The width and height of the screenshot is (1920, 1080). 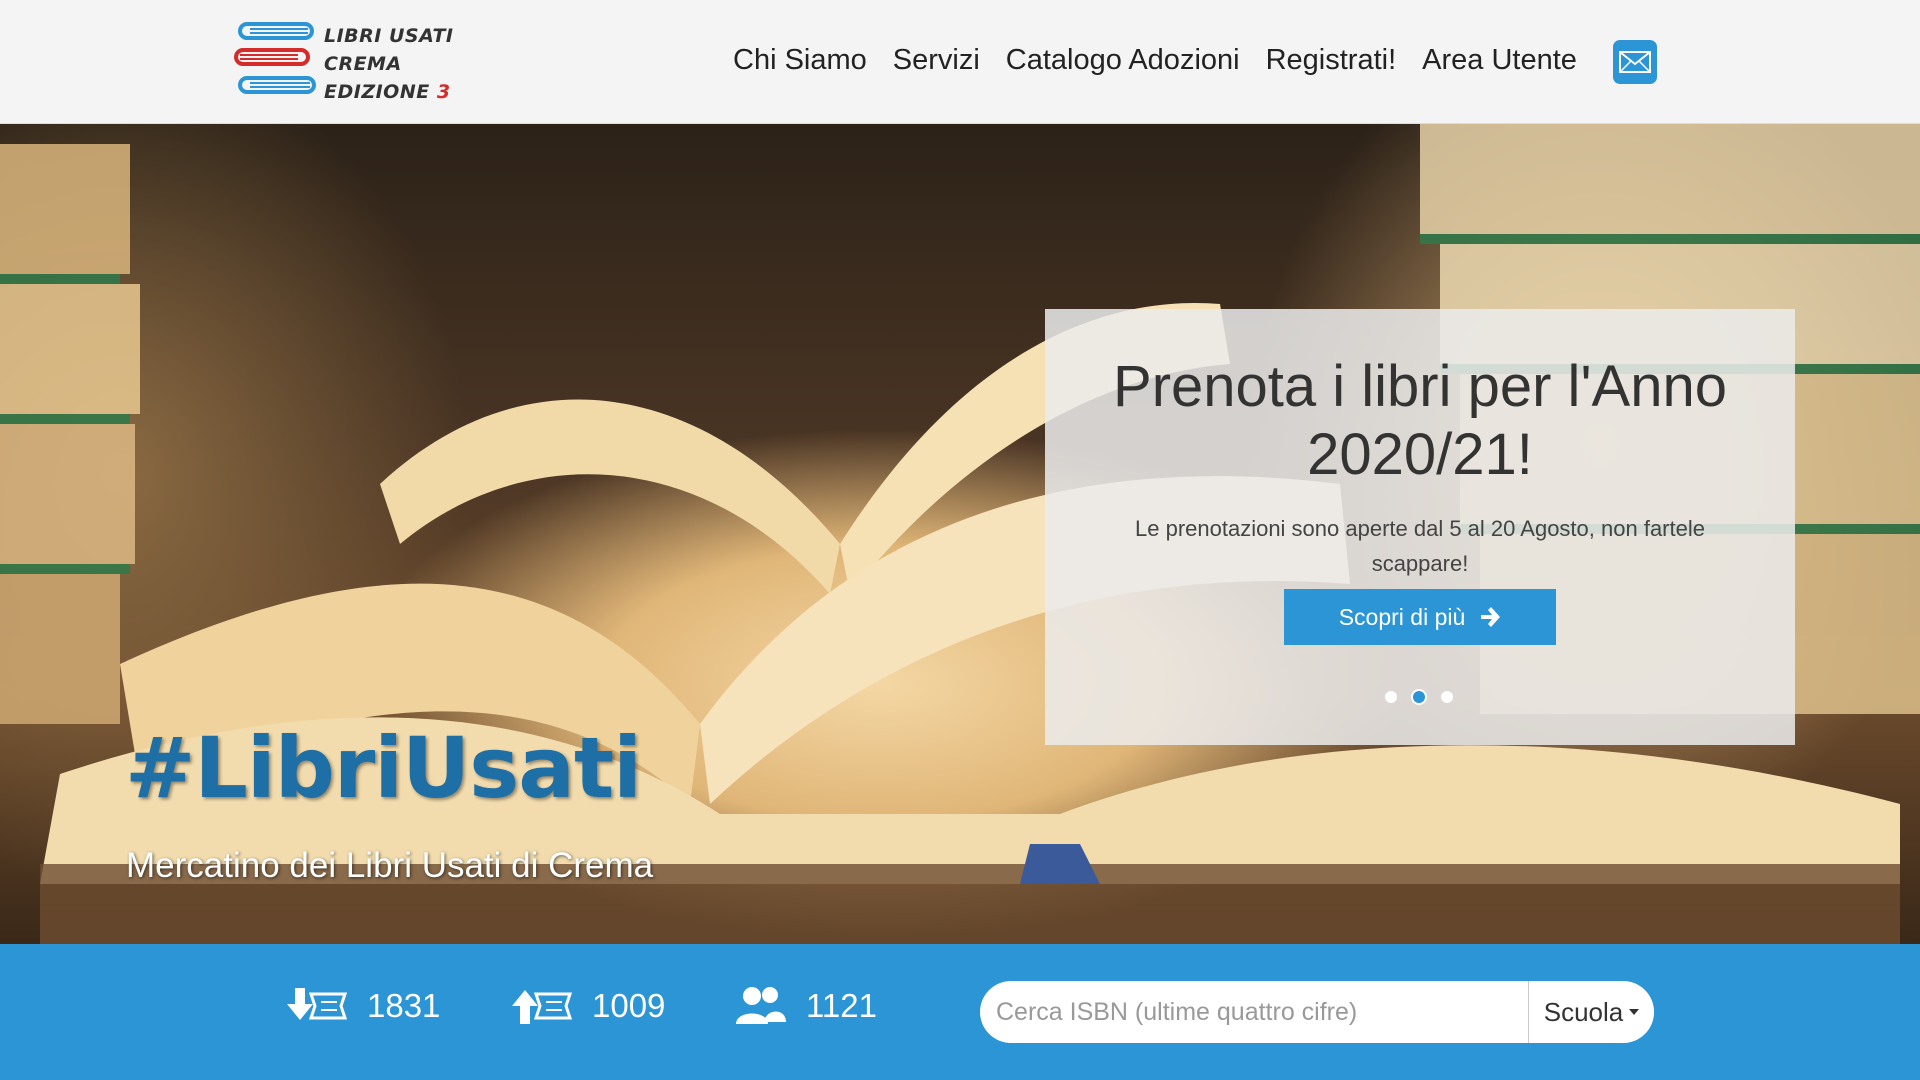 I want to click on contact-mail-button, so click(x=1635, y=62).